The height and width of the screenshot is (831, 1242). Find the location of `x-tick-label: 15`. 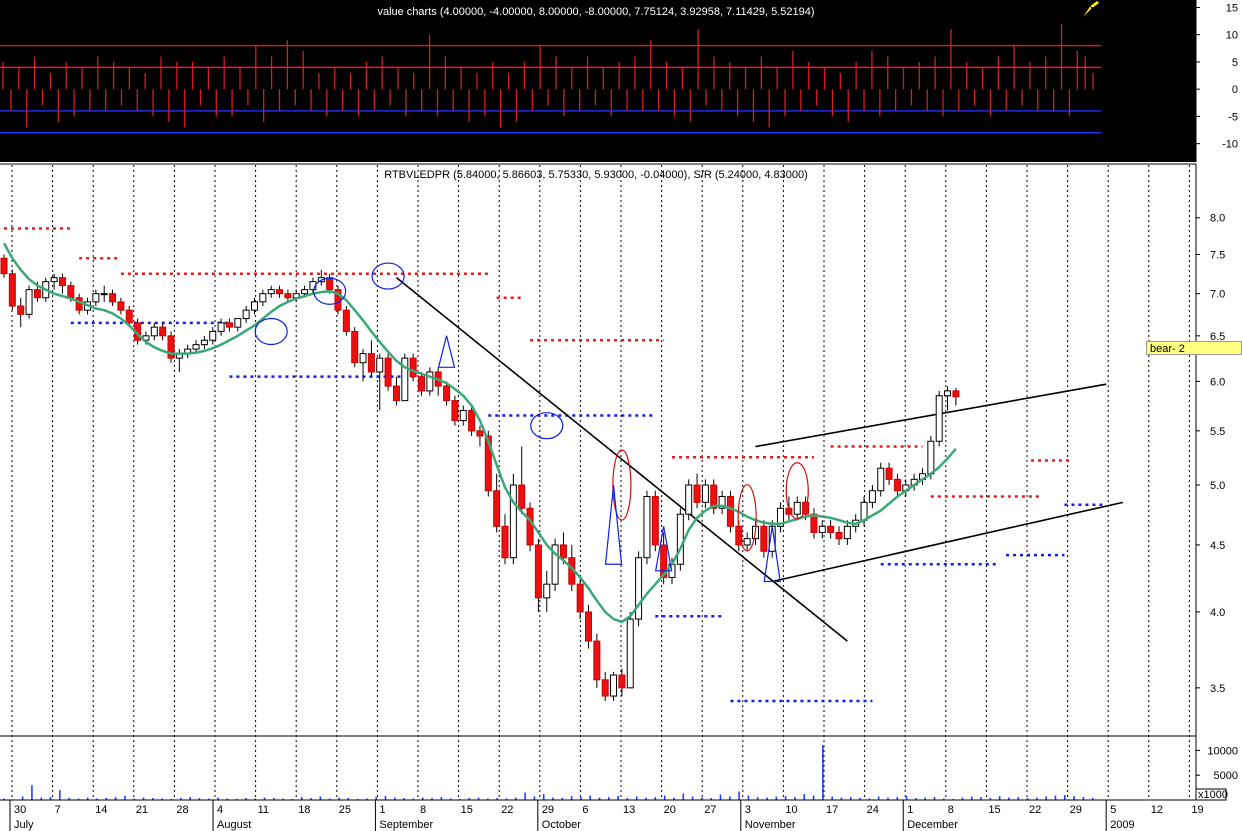

x-tick-label: 15 is located at coordinates (467, 810).